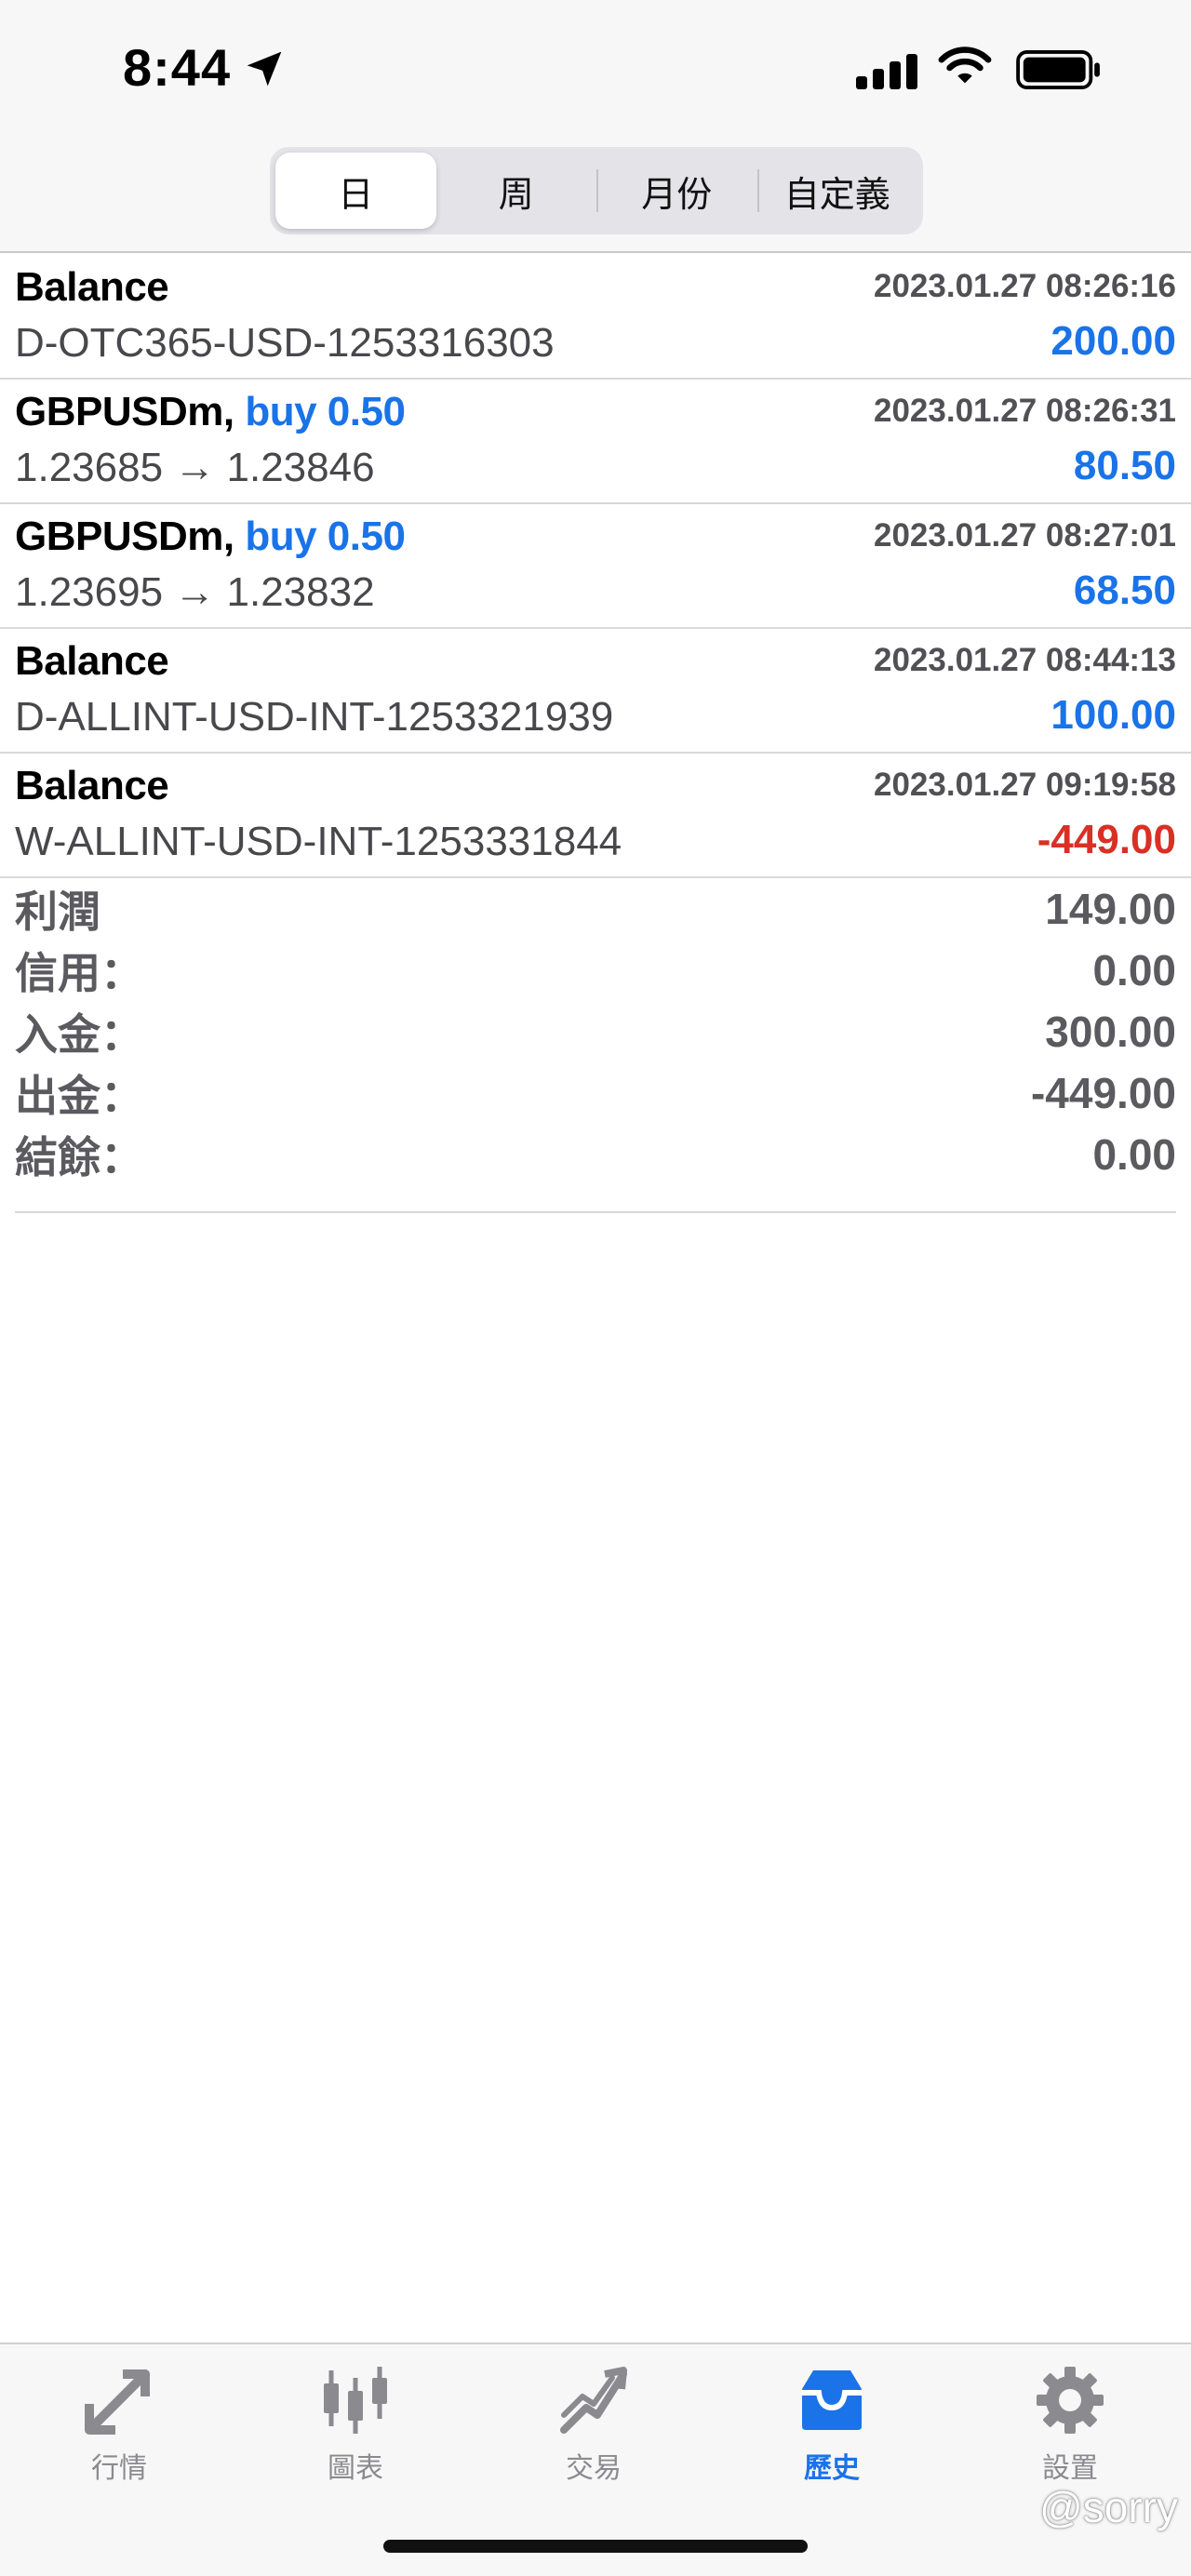 This screenshot has width=1191, height=2576. I want to click on tab-label: 行情, so click(119, 2468).